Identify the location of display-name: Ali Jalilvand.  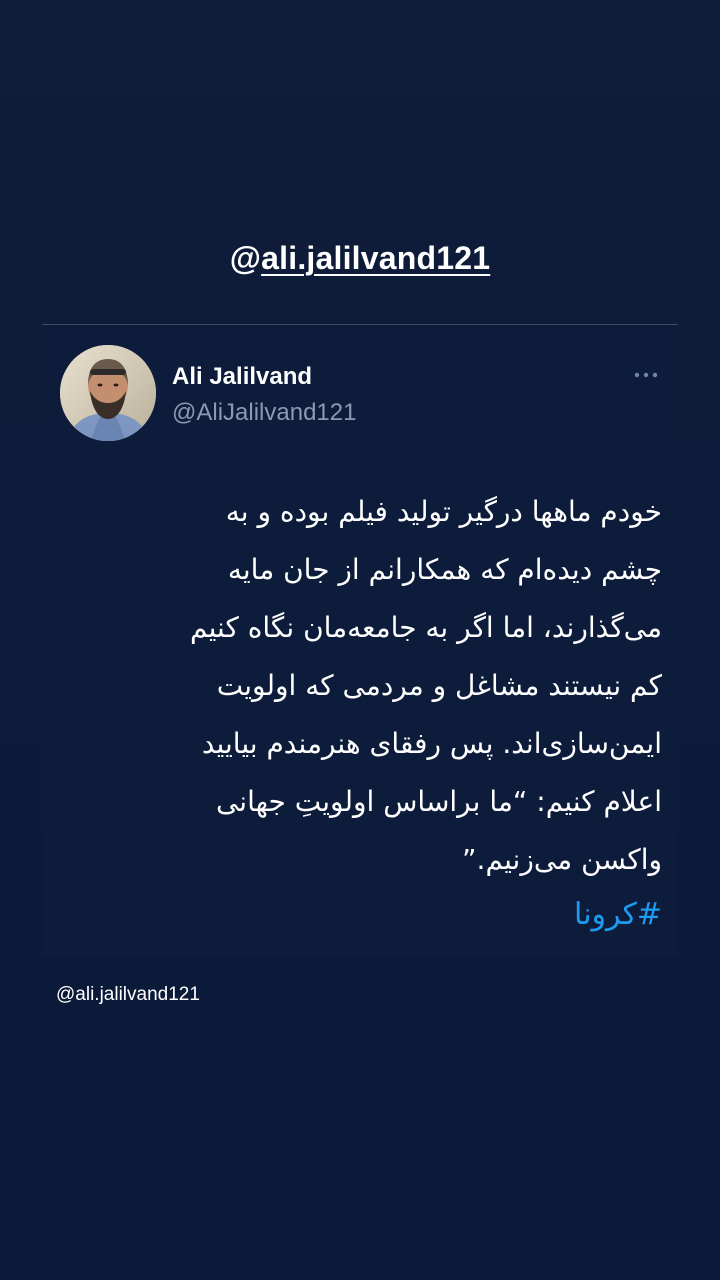
(242, 377).